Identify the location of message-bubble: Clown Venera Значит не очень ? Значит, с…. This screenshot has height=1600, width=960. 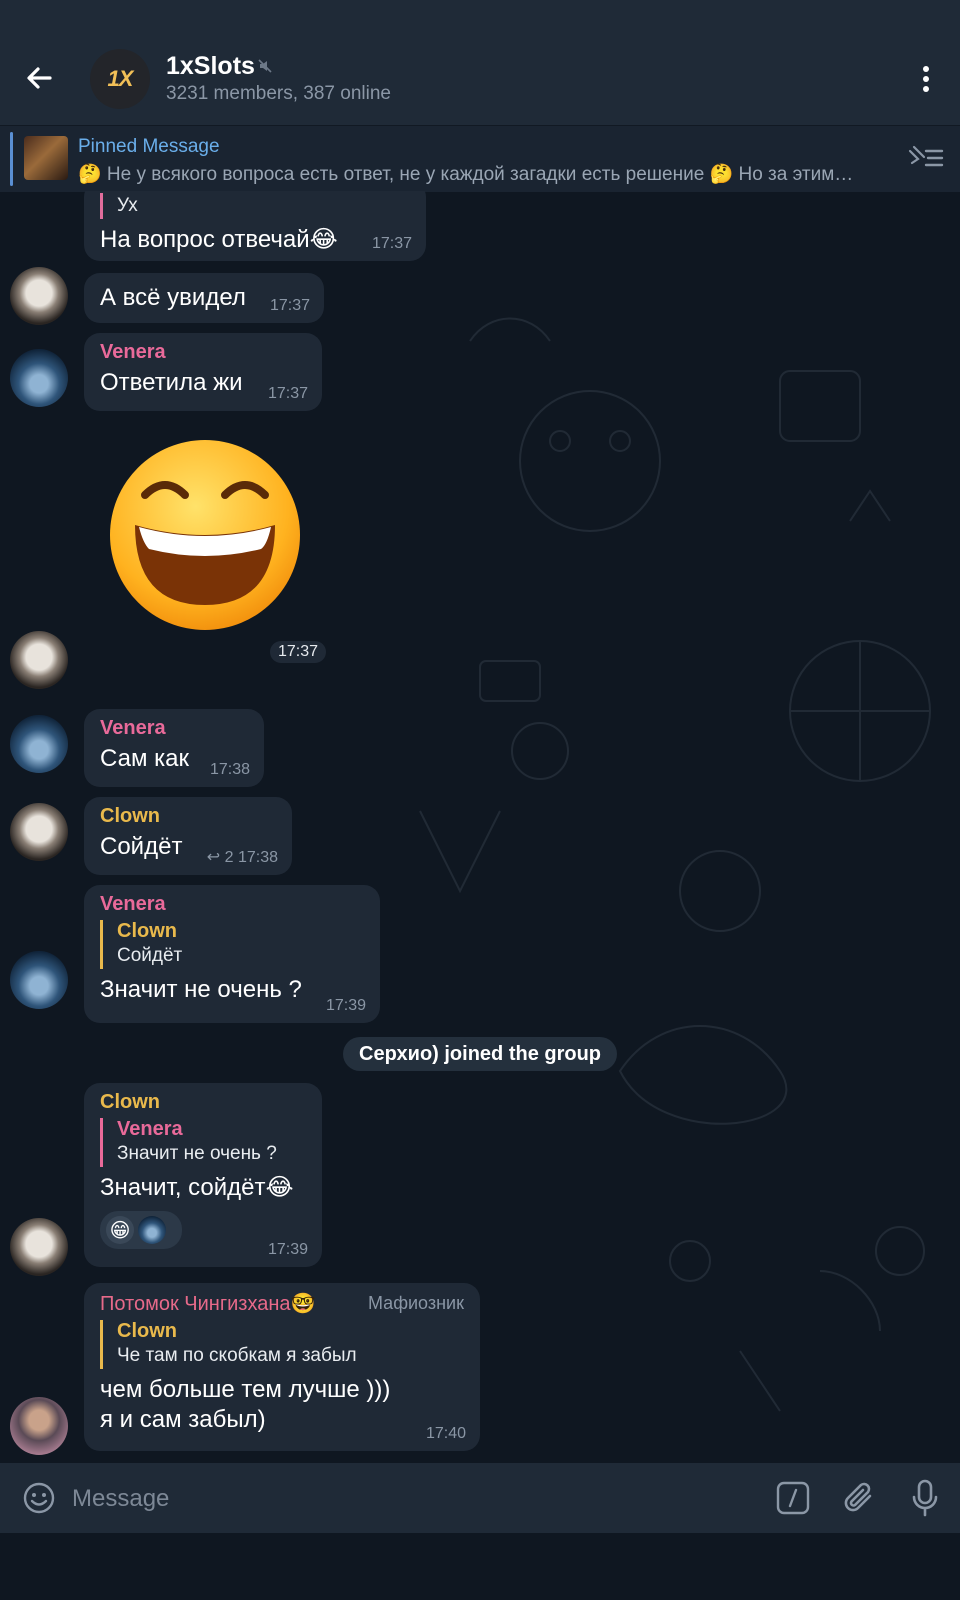
(203, 1175).